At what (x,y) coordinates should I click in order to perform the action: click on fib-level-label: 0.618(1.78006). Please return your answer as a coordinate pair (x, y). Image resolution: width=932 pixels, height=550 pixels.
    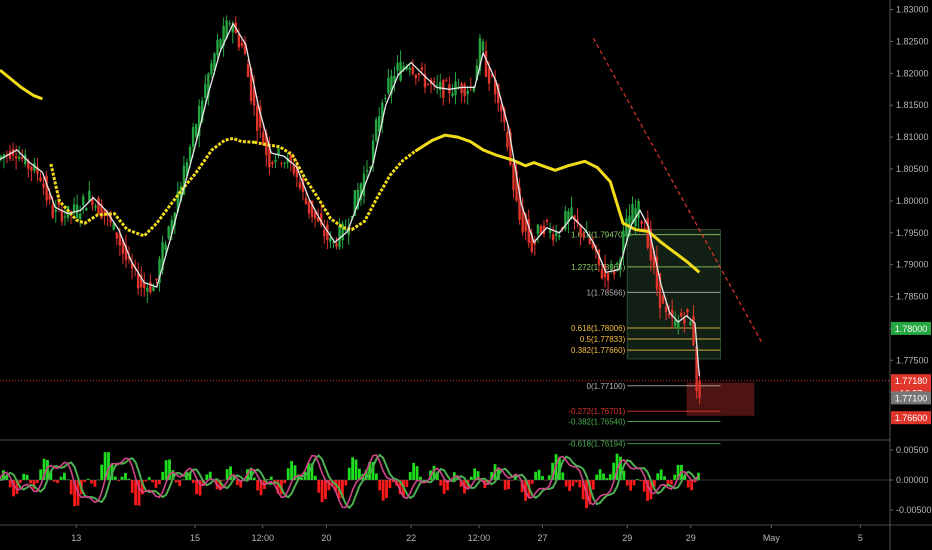
    Looking at the image, I should click on (598, 328).